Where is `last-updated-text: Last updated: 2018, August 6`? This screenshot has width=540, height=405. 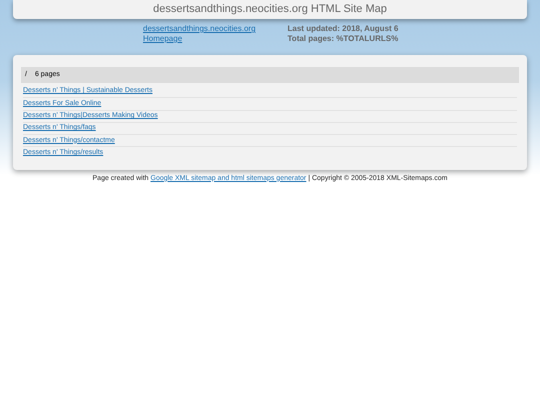 last-updated-text: Last updated: 2018, August 6 is located at coordinates (343, 29).